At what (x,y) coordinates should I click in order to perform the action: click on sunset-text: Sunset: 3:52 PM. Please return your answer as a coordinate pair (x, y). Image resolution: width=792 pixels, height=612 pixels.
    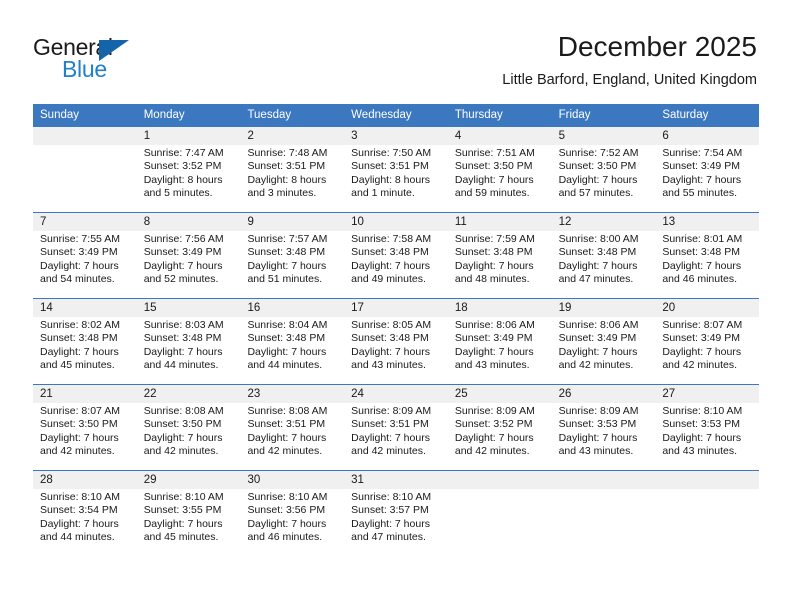
    Looking at the image, I should click on (182, 166).